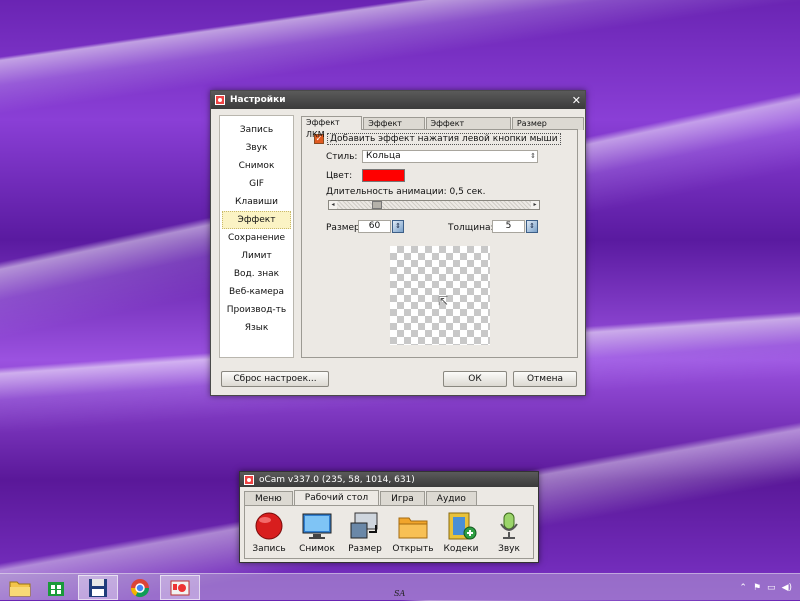 The width and height of the screenshot is (800, 601). Describe the element at coordinates (509, 549) in the screenshot. I see `sound-label: Звук` at that location.